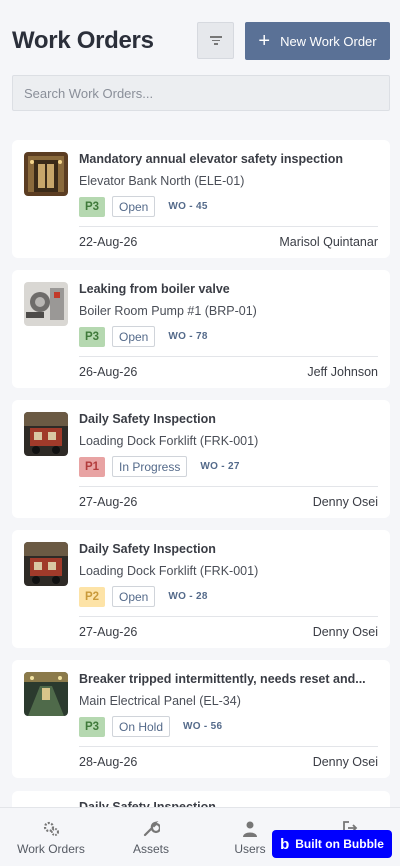  What do you see at coordinates (108, 372) in the screenshot?
I see `work-order-date: 26-Aug-26` at bounding box center [108, 372].